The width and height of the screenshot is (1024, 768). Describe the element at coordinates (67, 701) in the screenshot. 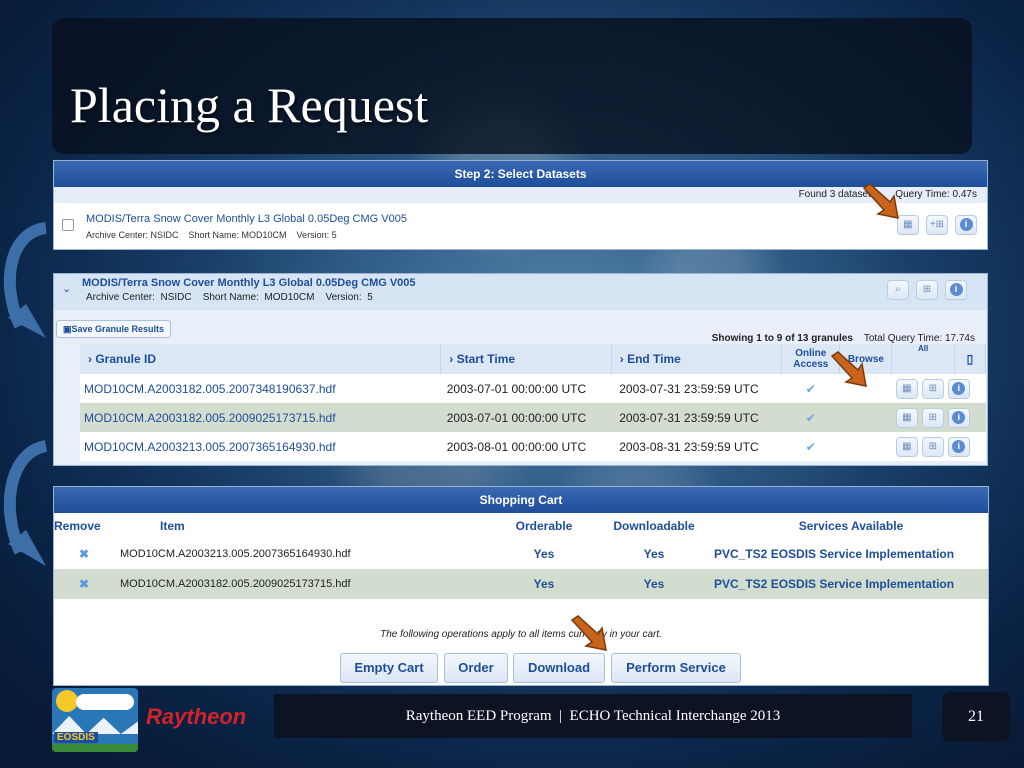

I see `sun-icon` at that location.